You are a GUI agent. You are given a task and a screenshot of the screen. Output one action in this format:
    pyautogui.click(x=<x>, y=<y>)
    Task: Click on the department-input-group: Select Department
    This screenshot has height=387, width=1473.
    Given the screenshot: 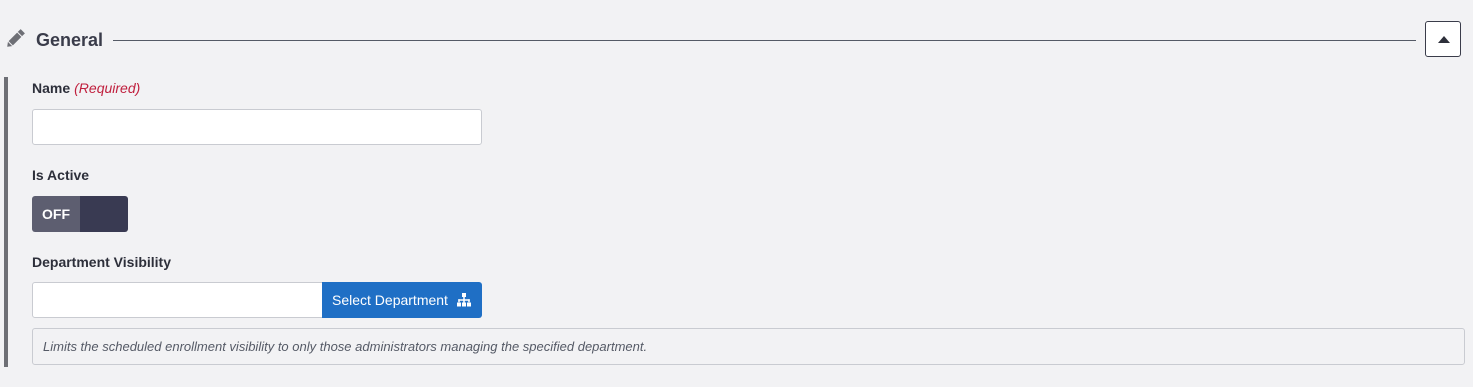 What is the action you would take?
    pyautogui.click(x=257, y=300)
    